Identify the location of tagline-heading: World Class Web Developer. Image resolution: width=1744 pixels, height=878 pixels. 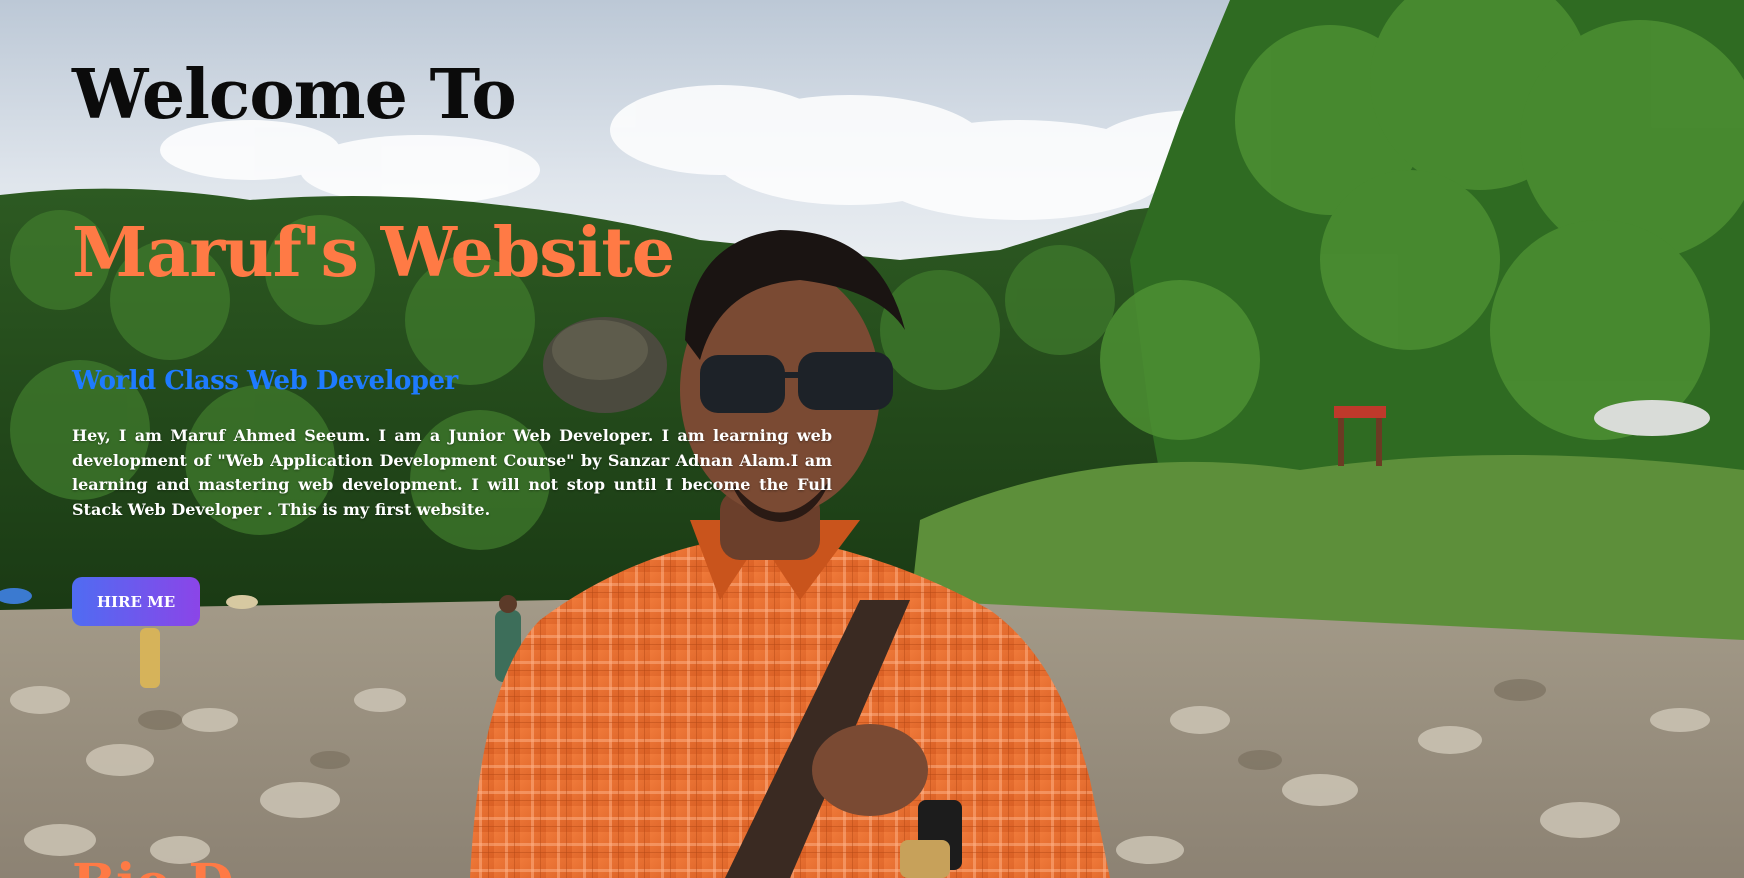
(265, 381).